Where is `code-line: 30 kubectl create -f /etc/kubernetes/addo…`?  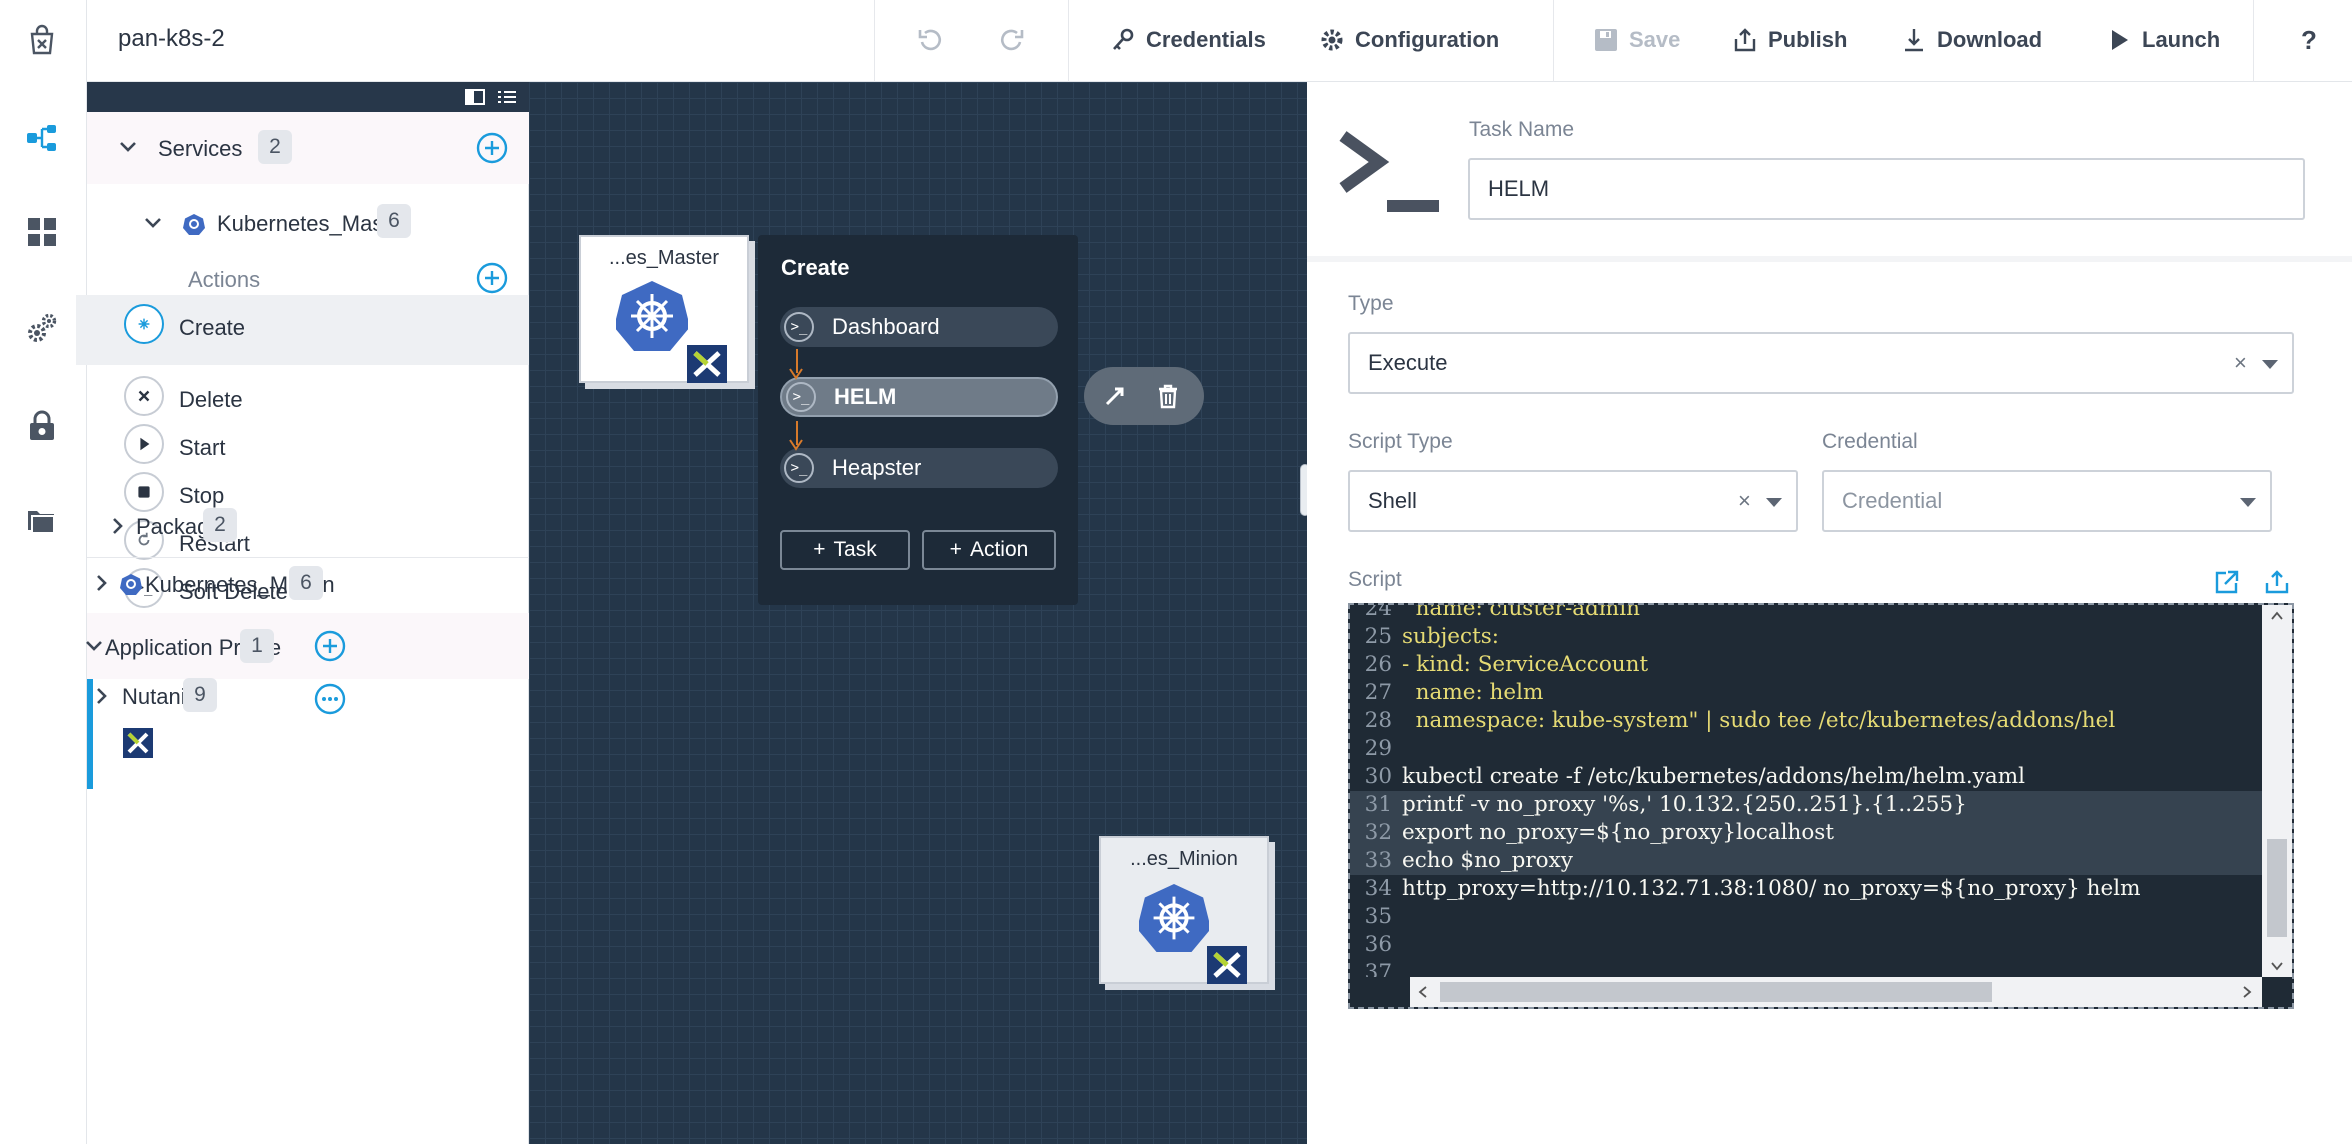 code-line: 30 kubectl create -f /etc/kubernetes/addo… is located at coordinates (1806, 777).